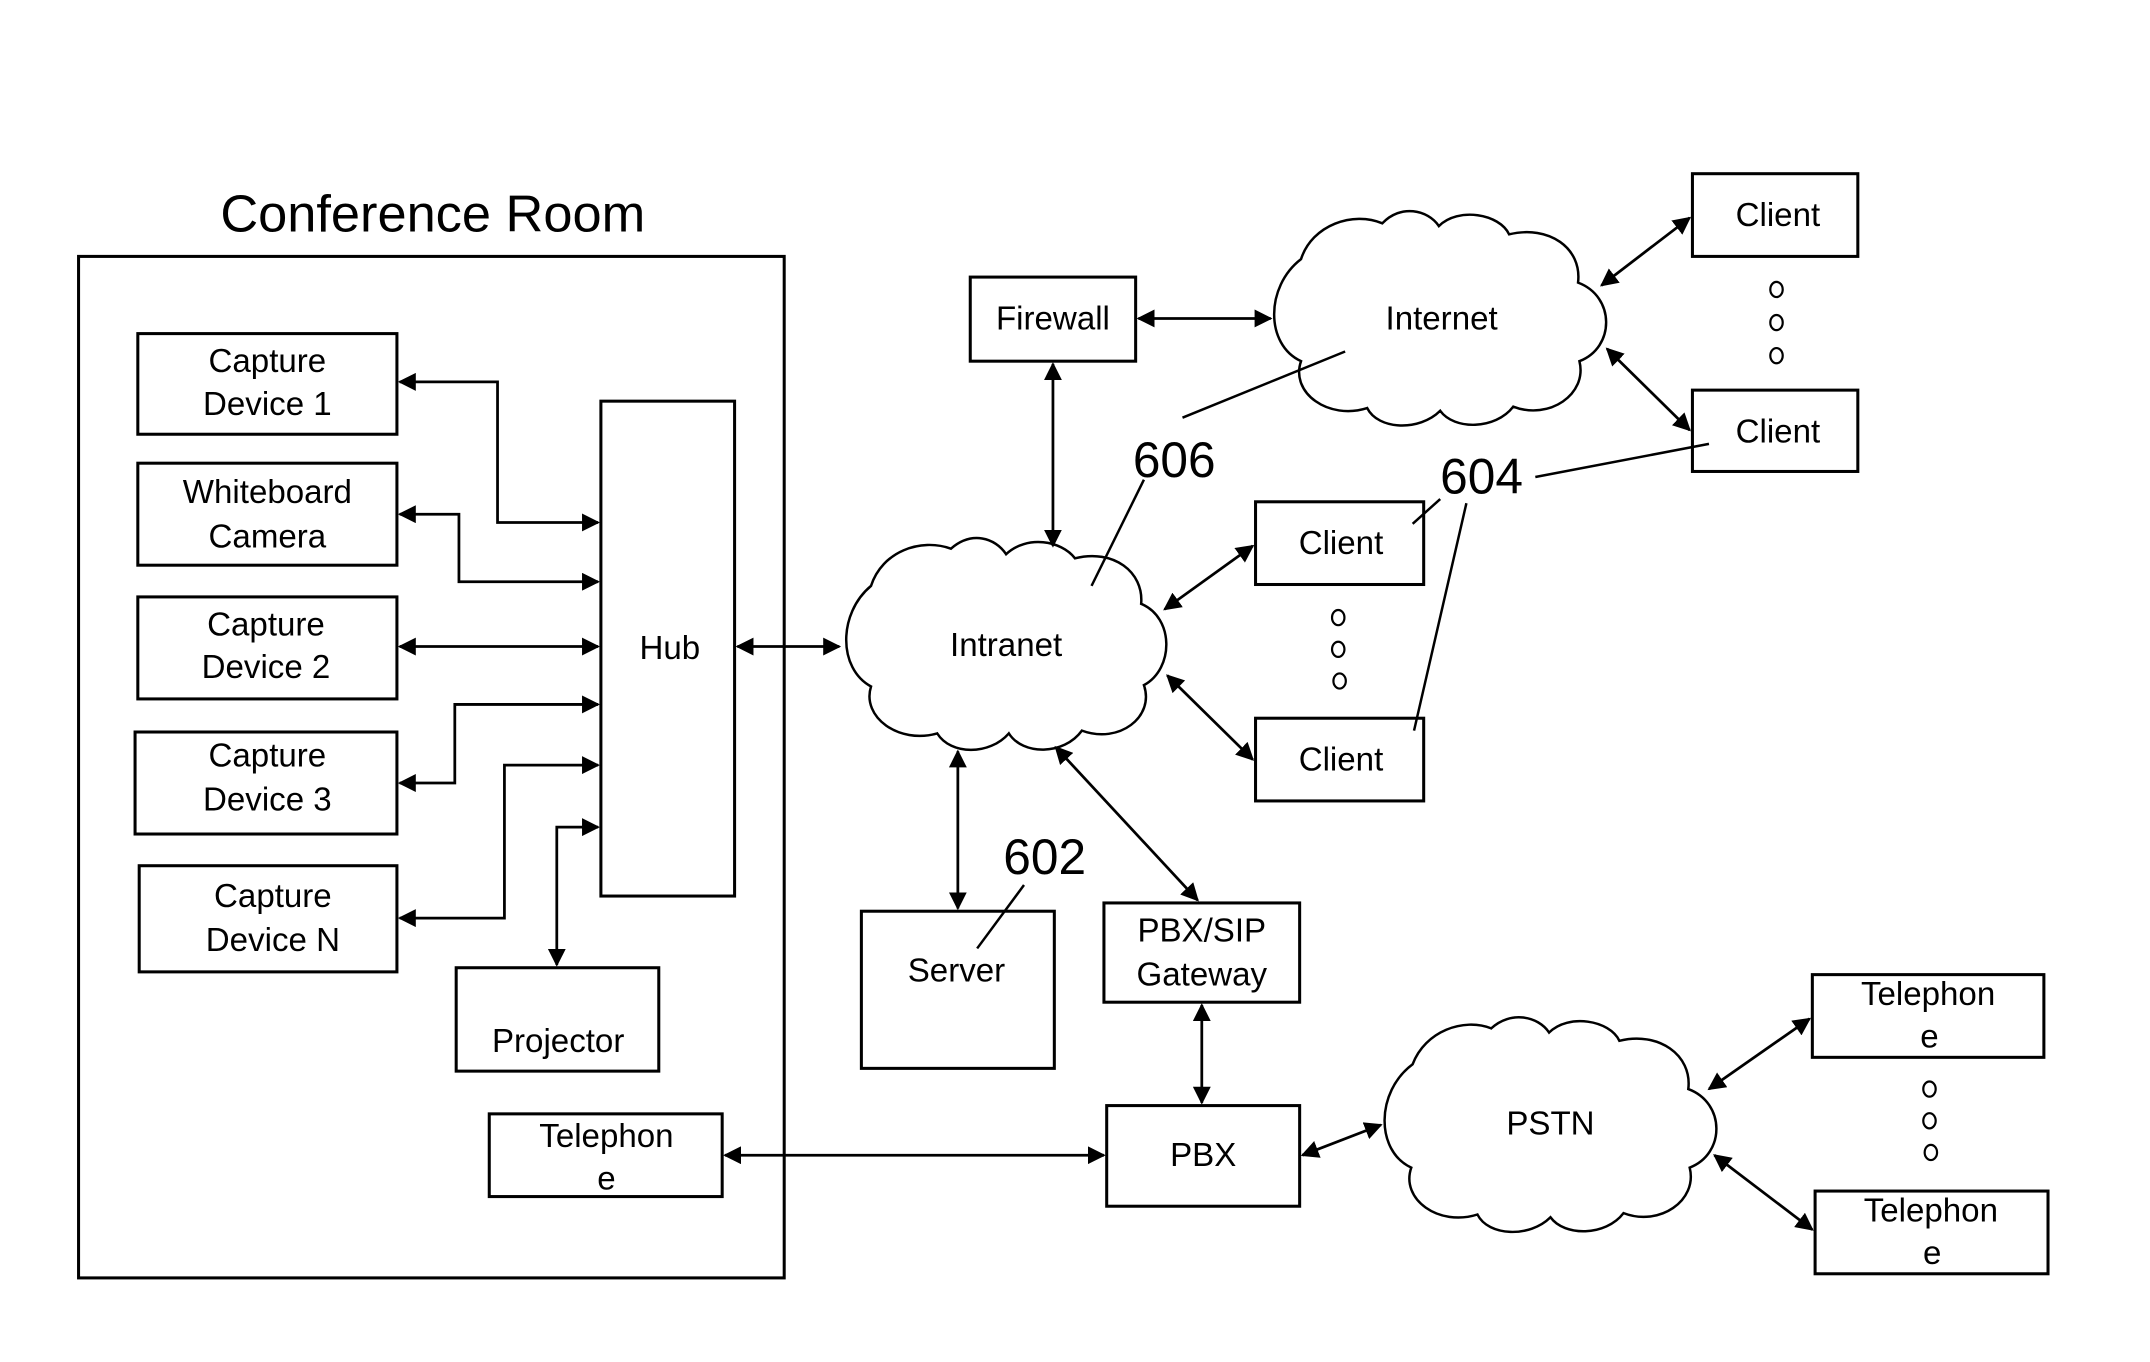 This screenshot has width=2150, height=1362. I want to click on hub-box: Hub, so click(668, 648).